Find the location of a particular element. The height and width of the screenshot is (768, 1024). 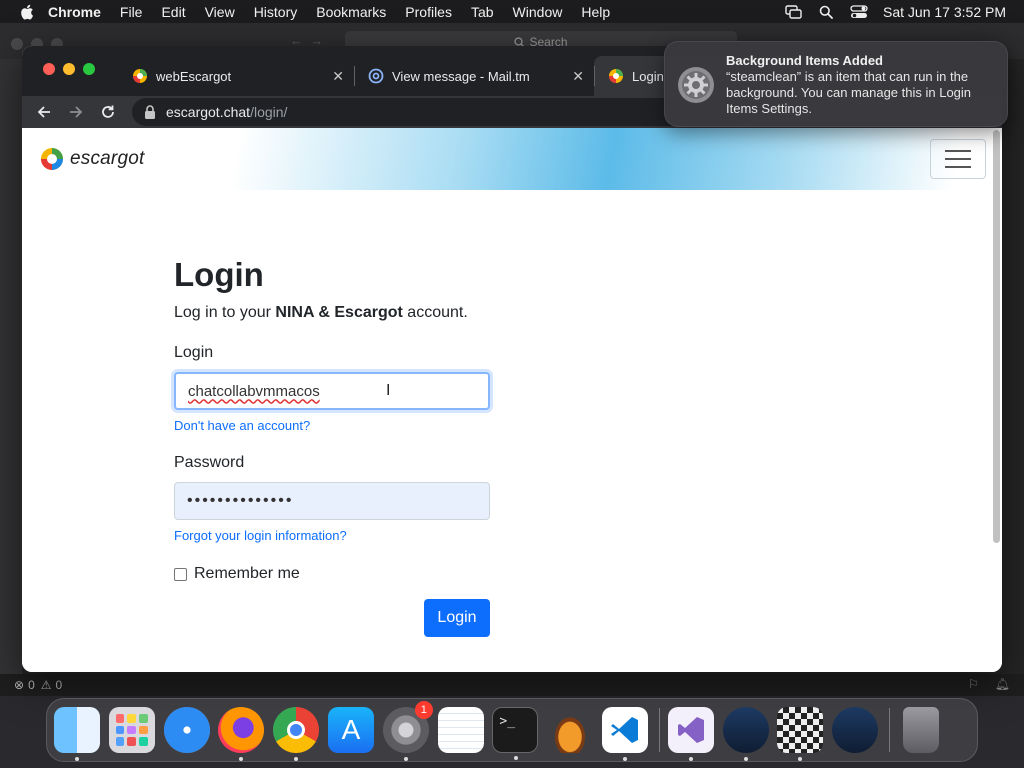

login-submit-button: Login is located at coordinates (457, 618).